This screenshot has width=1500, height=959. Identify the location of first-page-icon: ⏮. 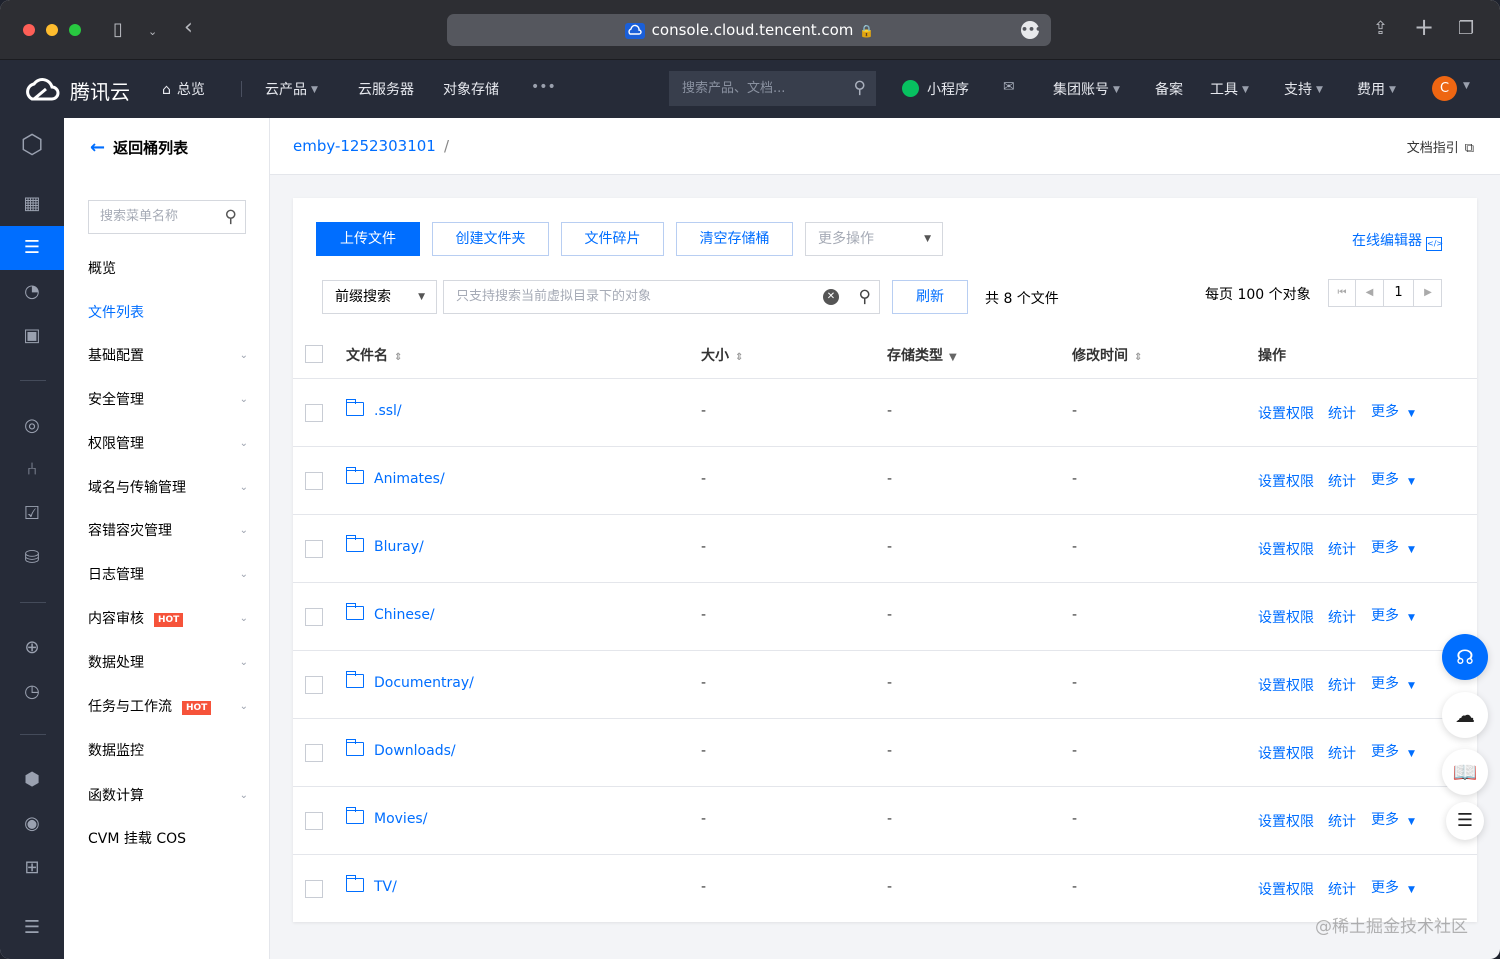
(1342, 293).